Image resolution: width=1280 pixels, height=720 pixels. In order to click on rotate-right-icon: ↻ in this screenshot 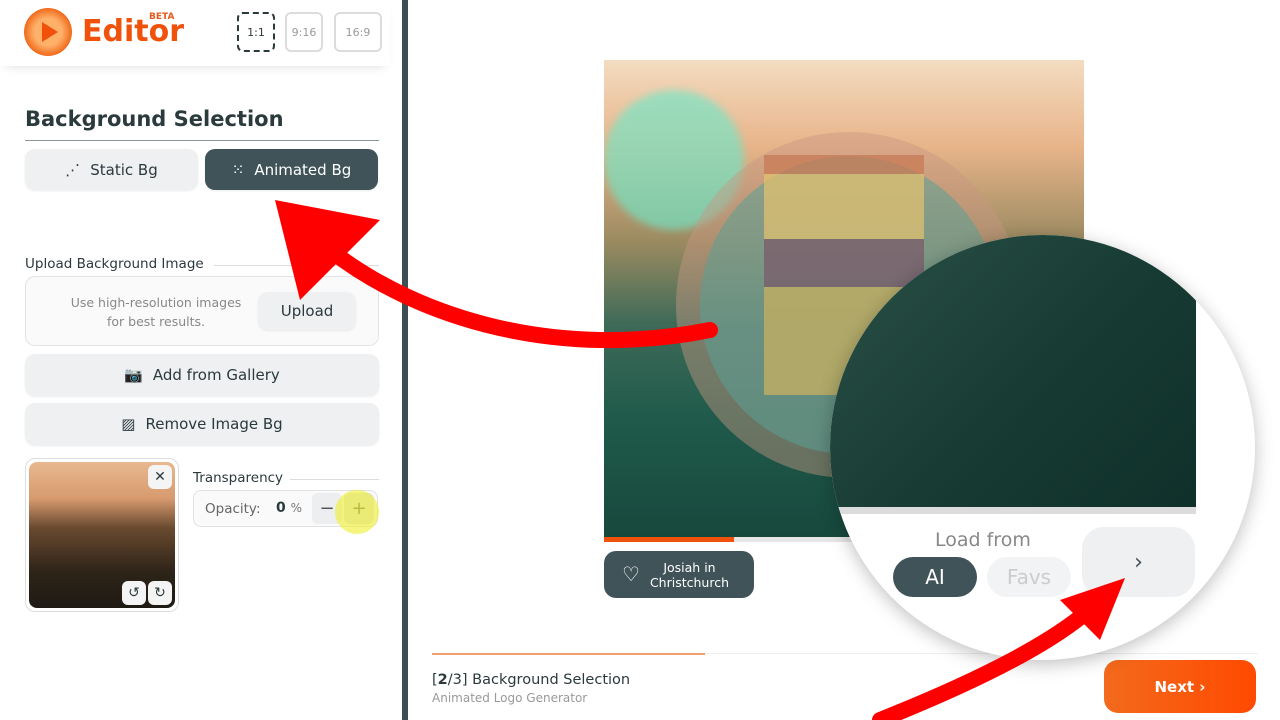, I will do `click(160, 593)`.